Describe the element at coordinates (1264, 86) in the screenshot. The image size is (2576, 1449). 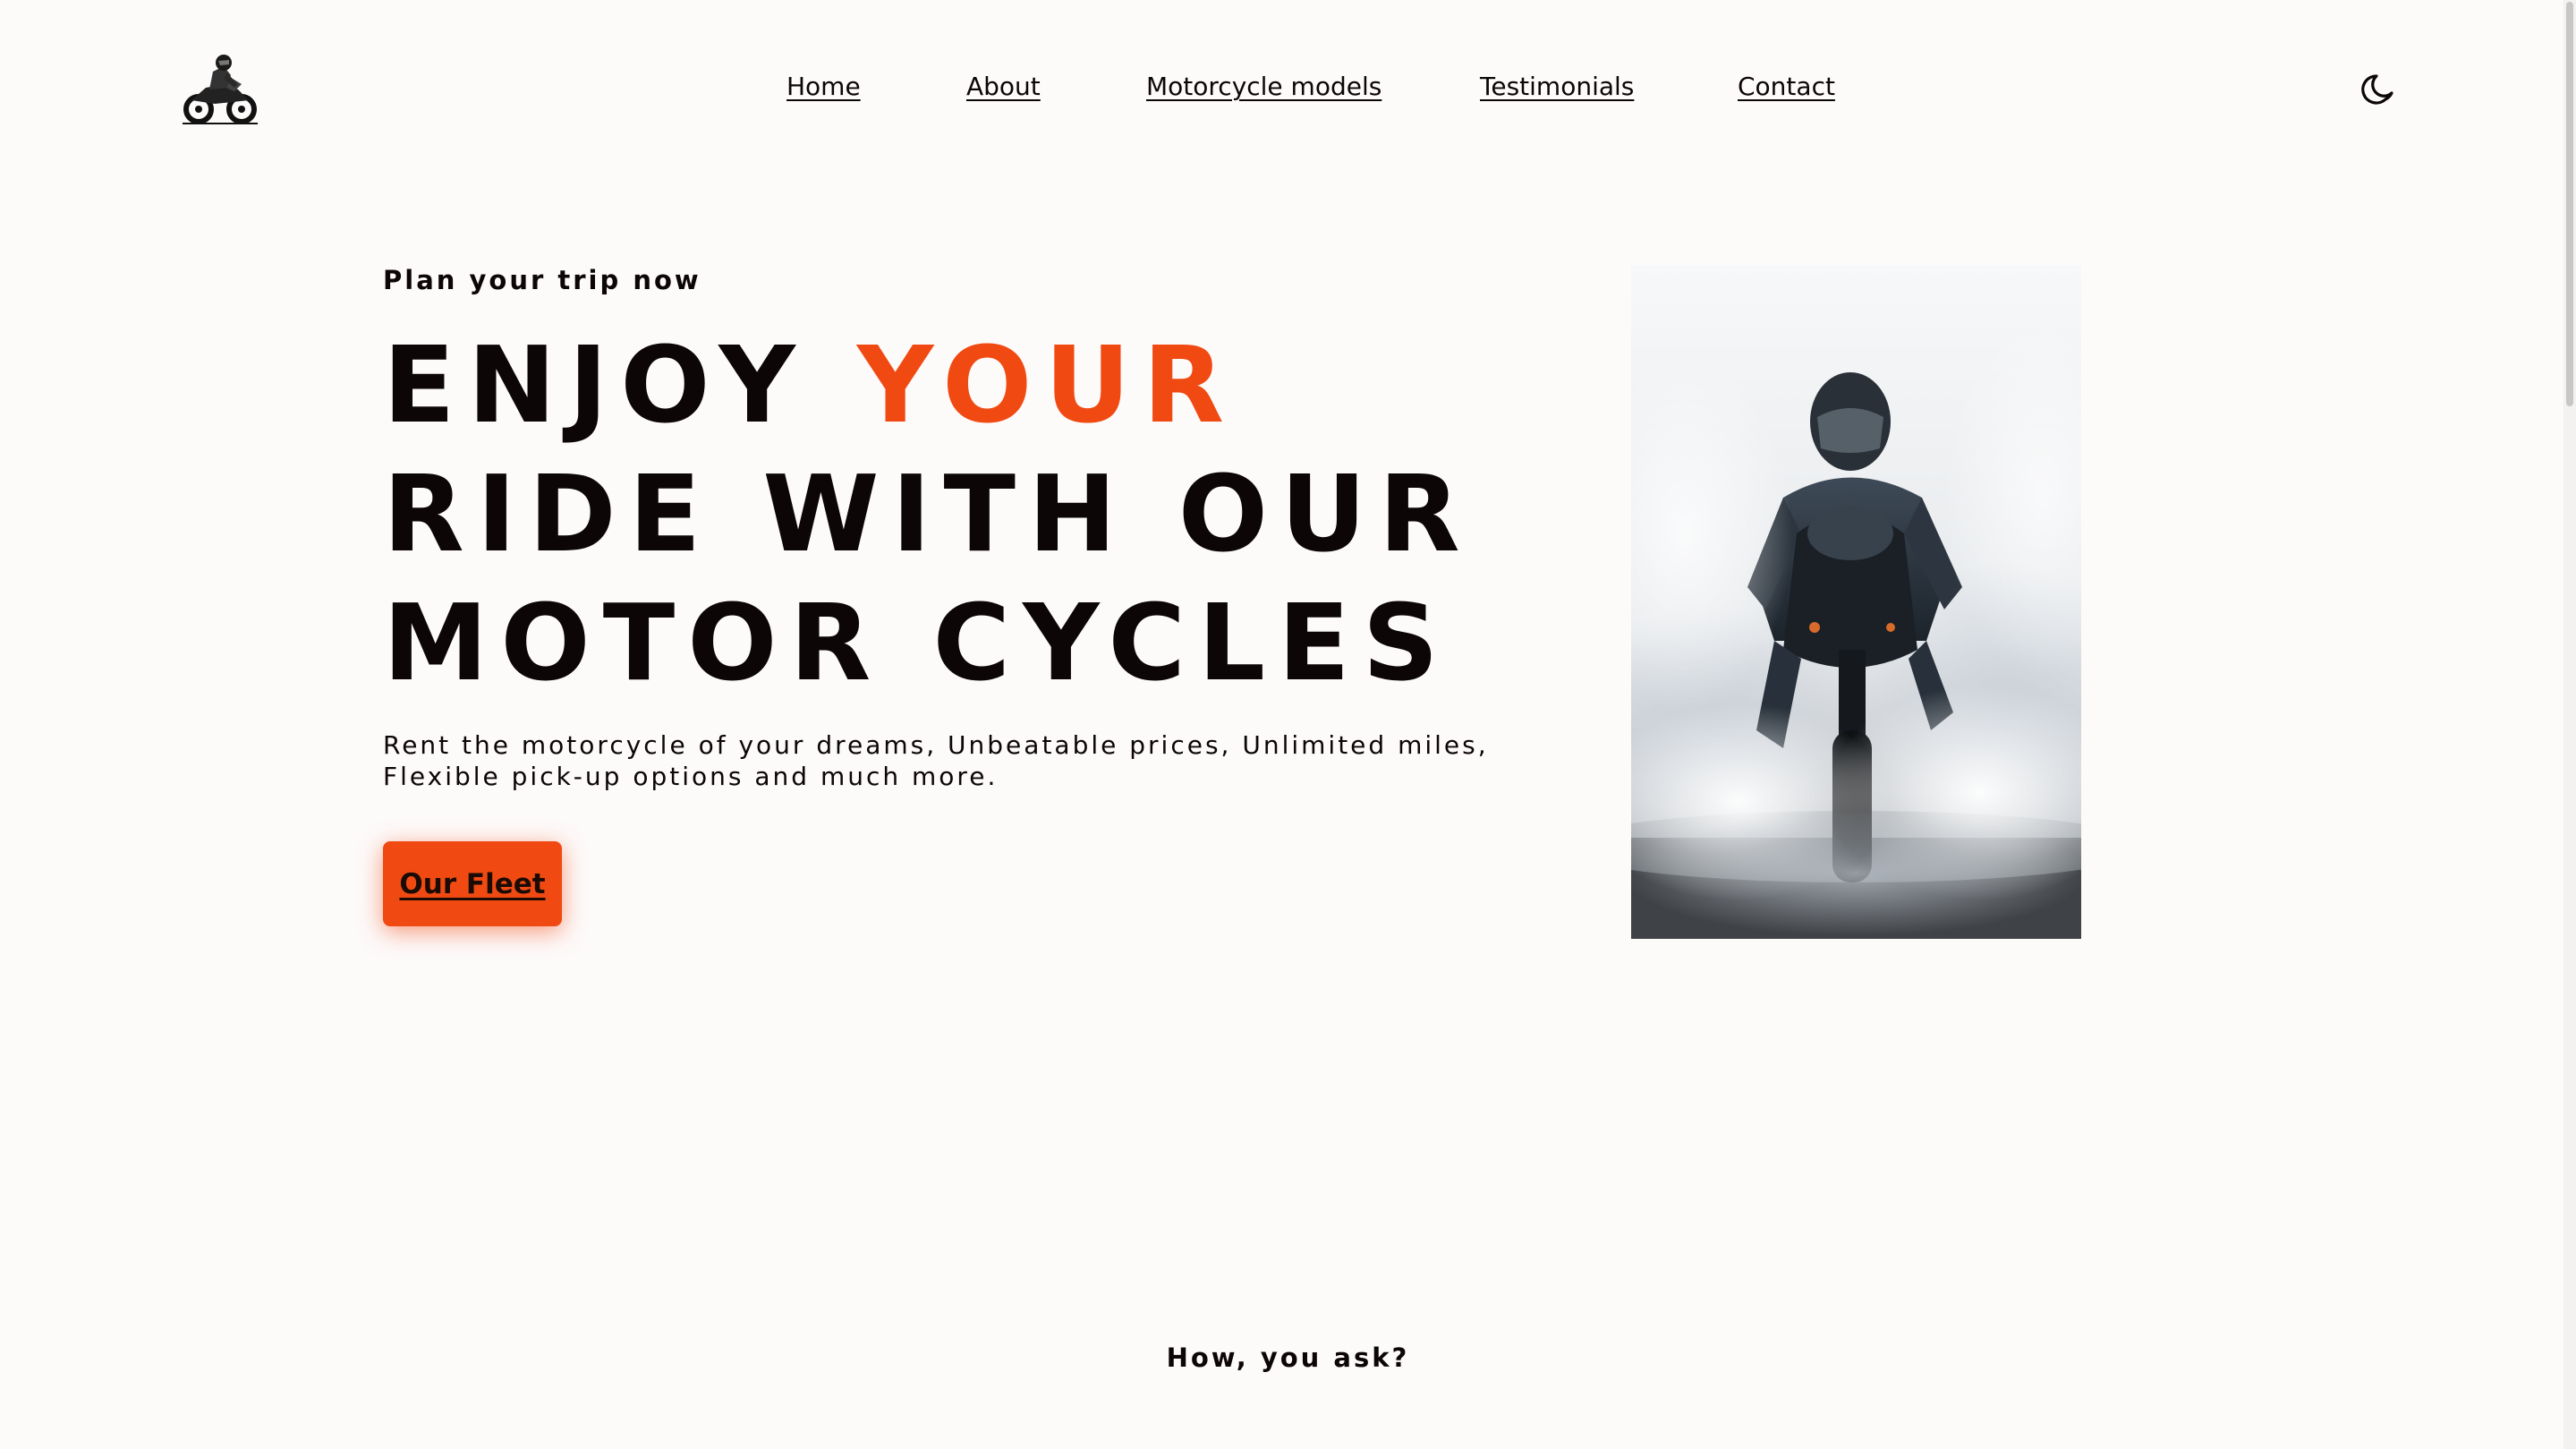
I see `nav-motorcycle-models-link: Motorcycle models` at that location.